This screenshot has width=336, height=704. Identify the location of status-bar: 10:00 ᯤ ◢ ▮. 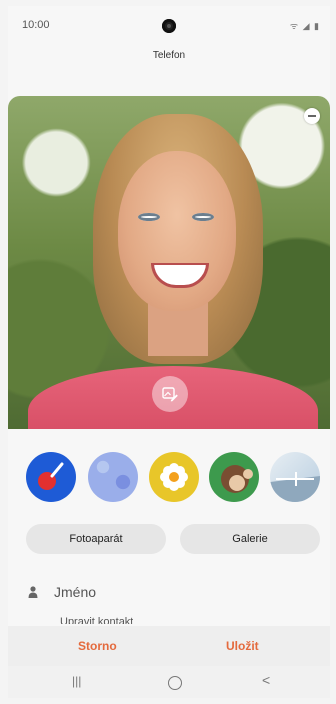
(169, 21).